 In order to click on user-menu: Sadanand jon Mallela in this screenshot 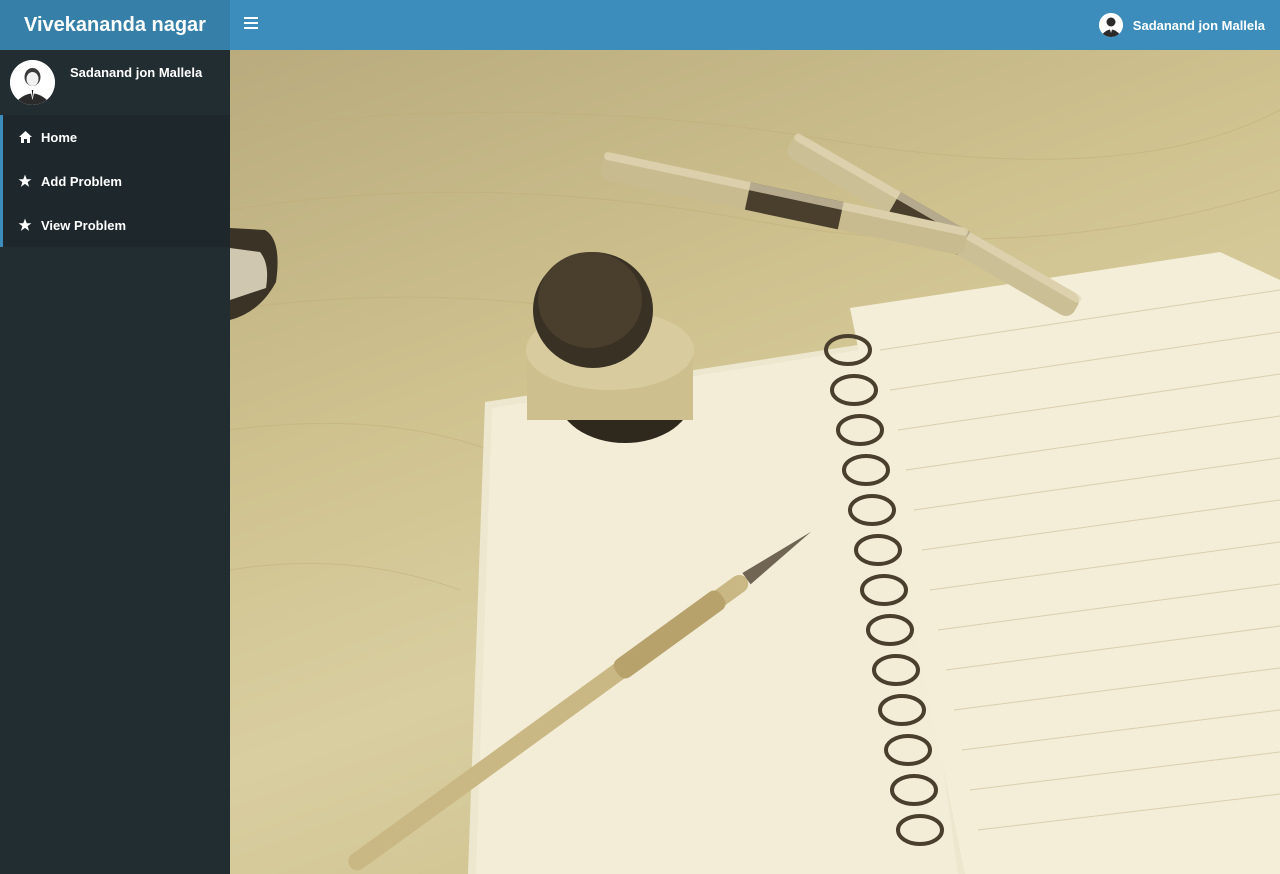, I will do `click(1181, 25)`.